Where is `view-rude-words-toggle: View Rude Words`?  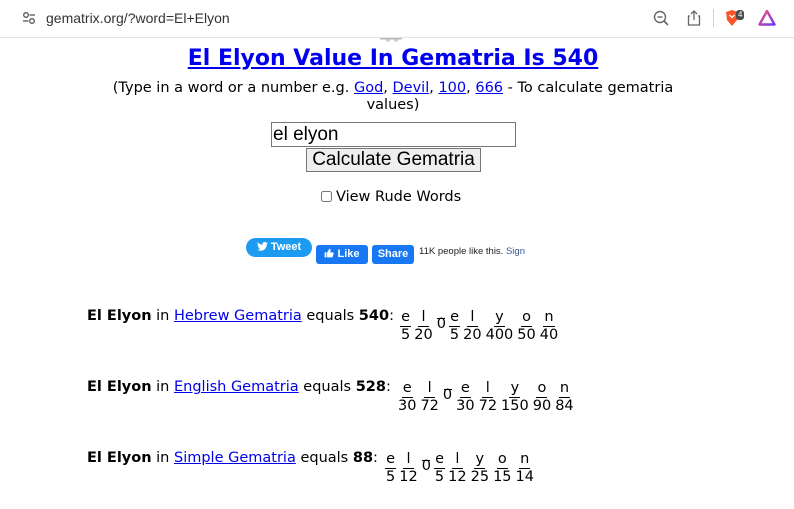
view-rude-words-toggle: View Rude Words is located at coordinates (391, 197).